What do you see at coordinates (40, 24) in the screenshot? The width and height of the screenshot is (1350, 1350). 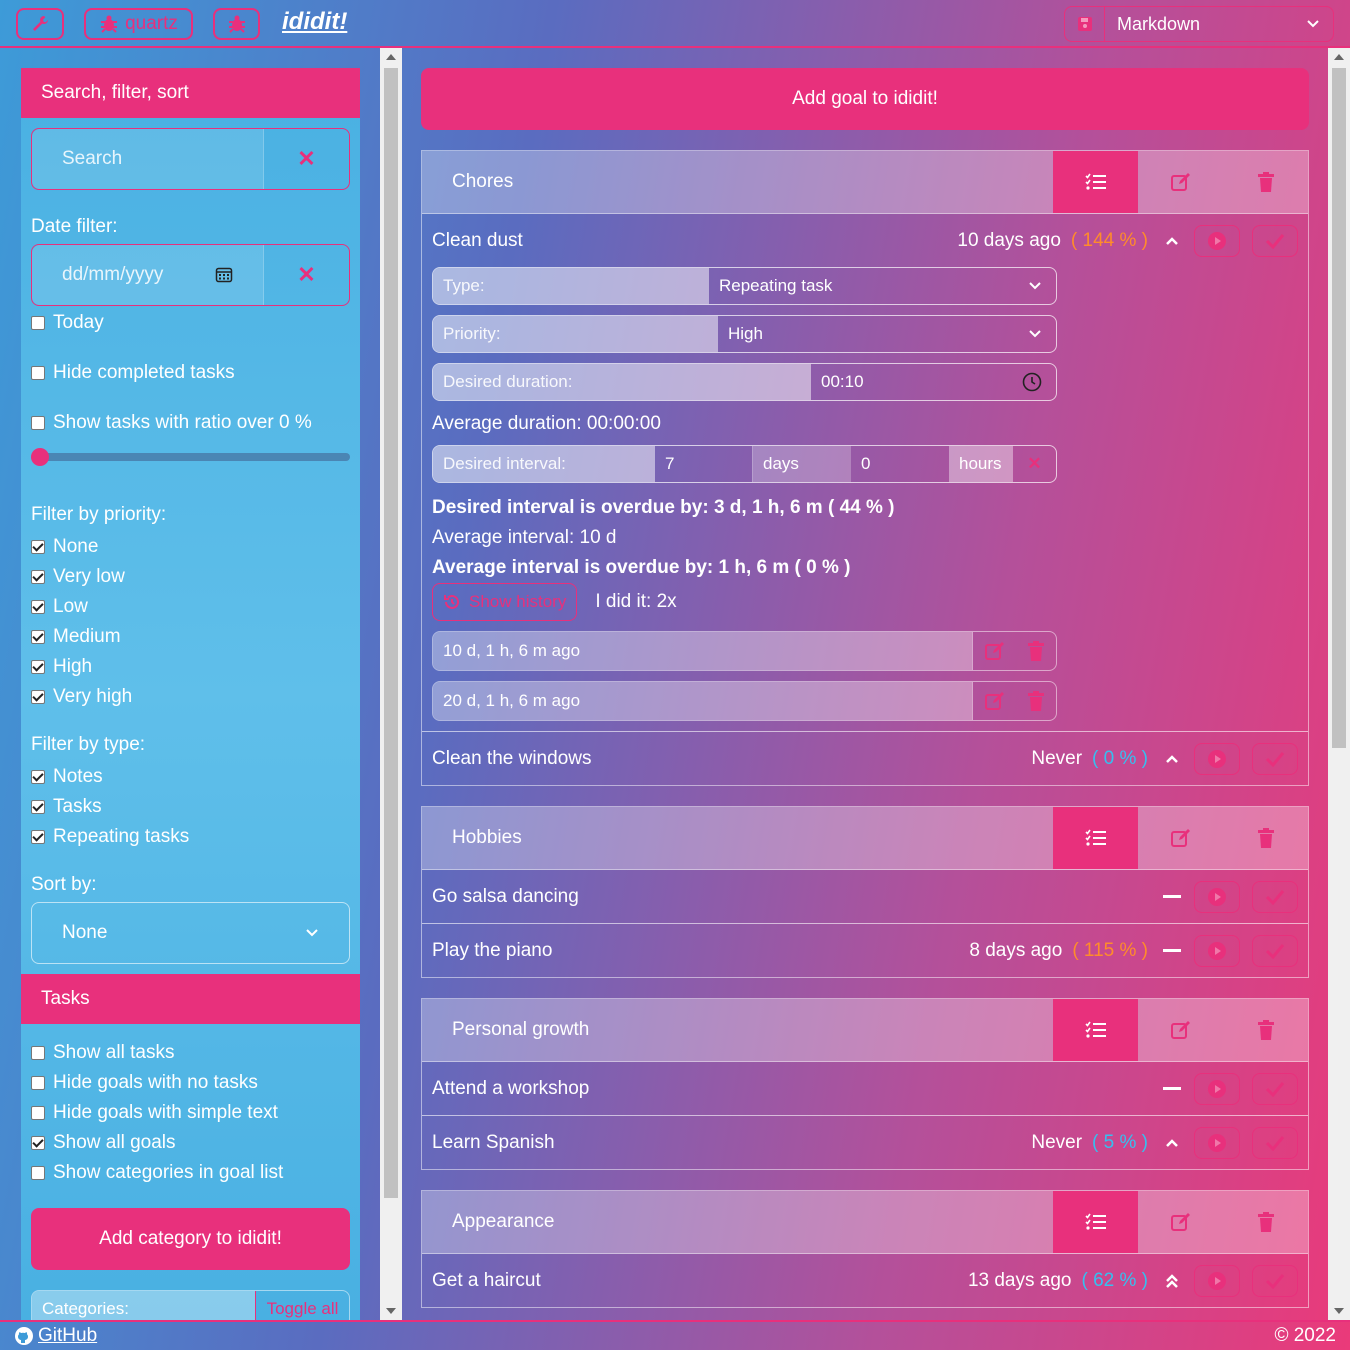 I see `settings-button` at bounding box center [40, 24].